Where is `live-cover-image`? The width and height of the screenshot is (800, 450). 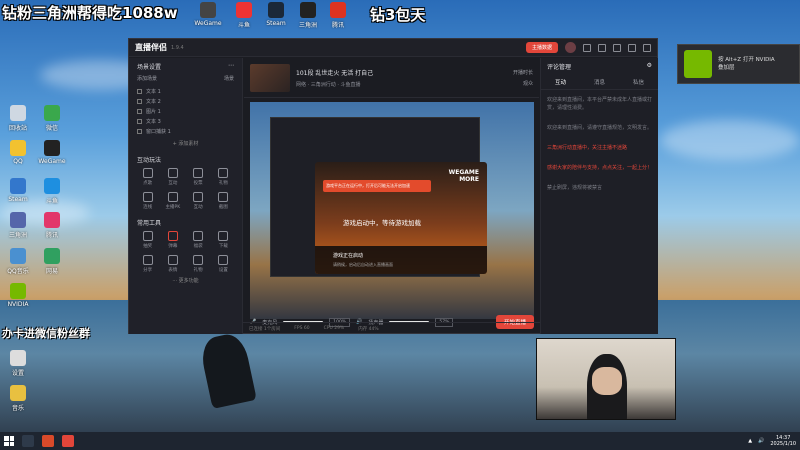 live-cover-image is located at coordinates (270, 77).